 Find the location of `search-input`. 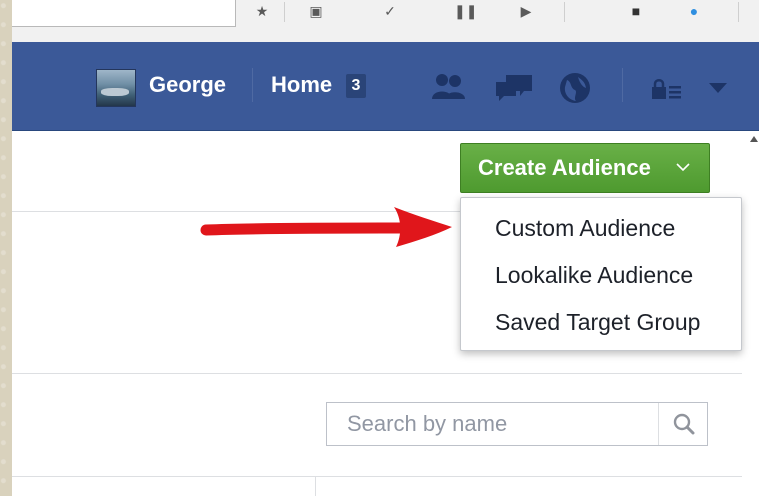

search-input is located at coordinates (492, 424).